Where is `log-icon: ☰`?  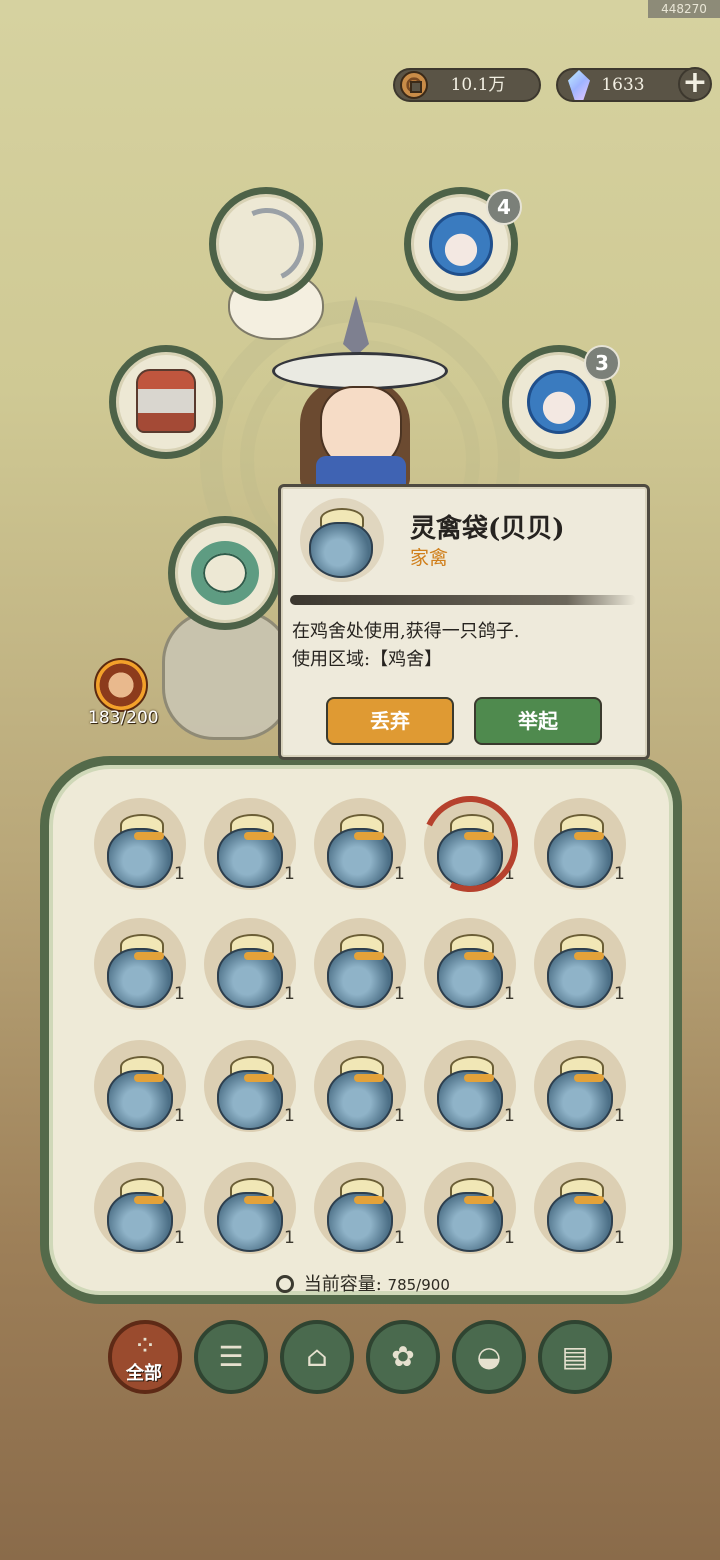 log-icon: ☰ is located at coordinates (231, 1356).